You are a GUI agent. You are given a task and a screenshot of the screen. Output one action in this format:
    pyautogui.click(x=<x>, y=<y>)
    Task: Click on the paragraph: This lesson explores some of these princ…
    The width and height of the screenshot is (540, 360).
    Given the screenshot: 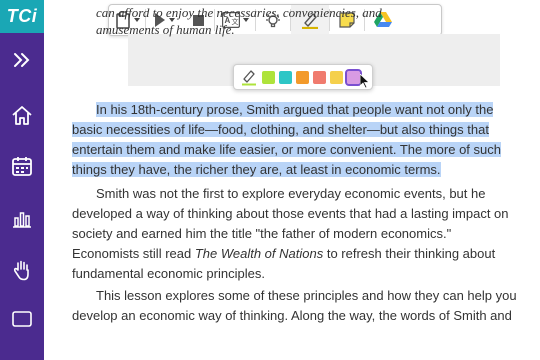 What is the action you would take?
    pyautogui.click(x=294, y=306)
    